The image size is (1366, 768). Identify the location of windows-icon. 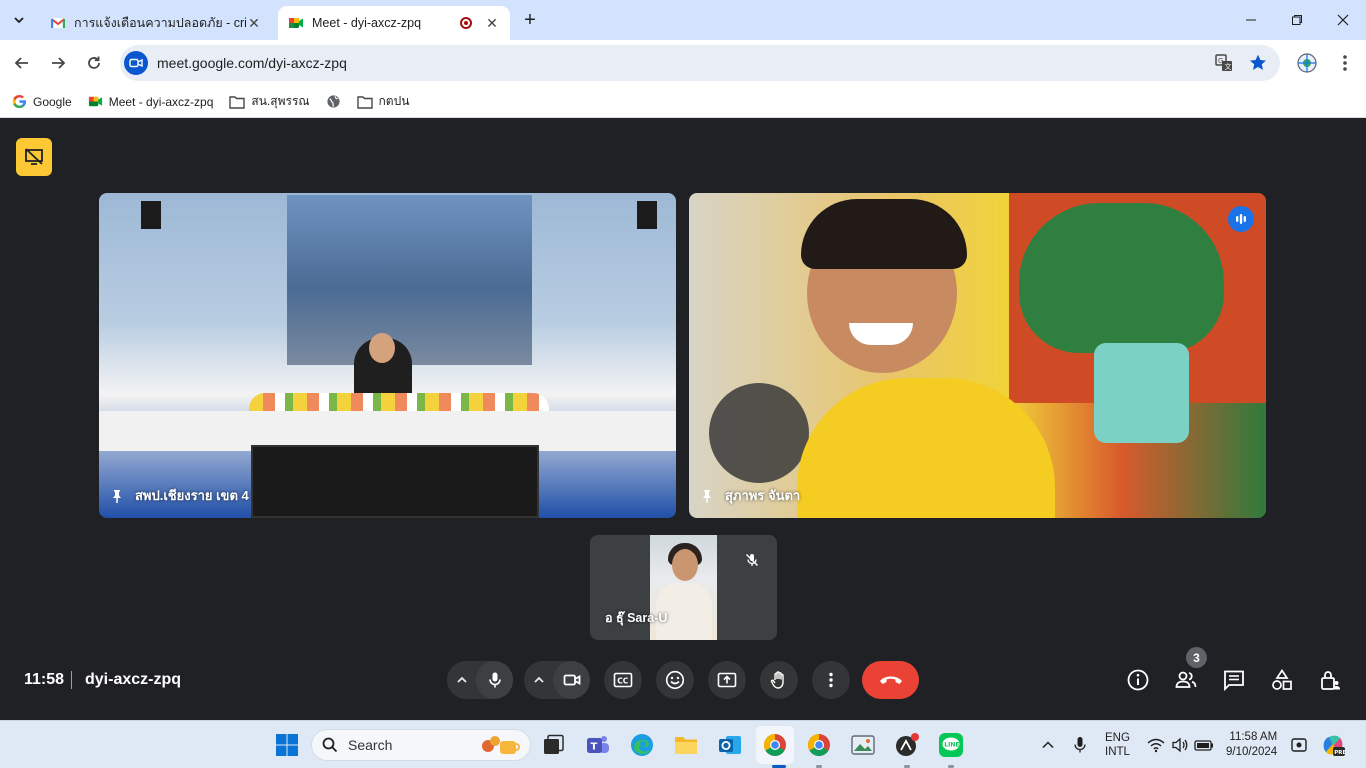
(287, 745).